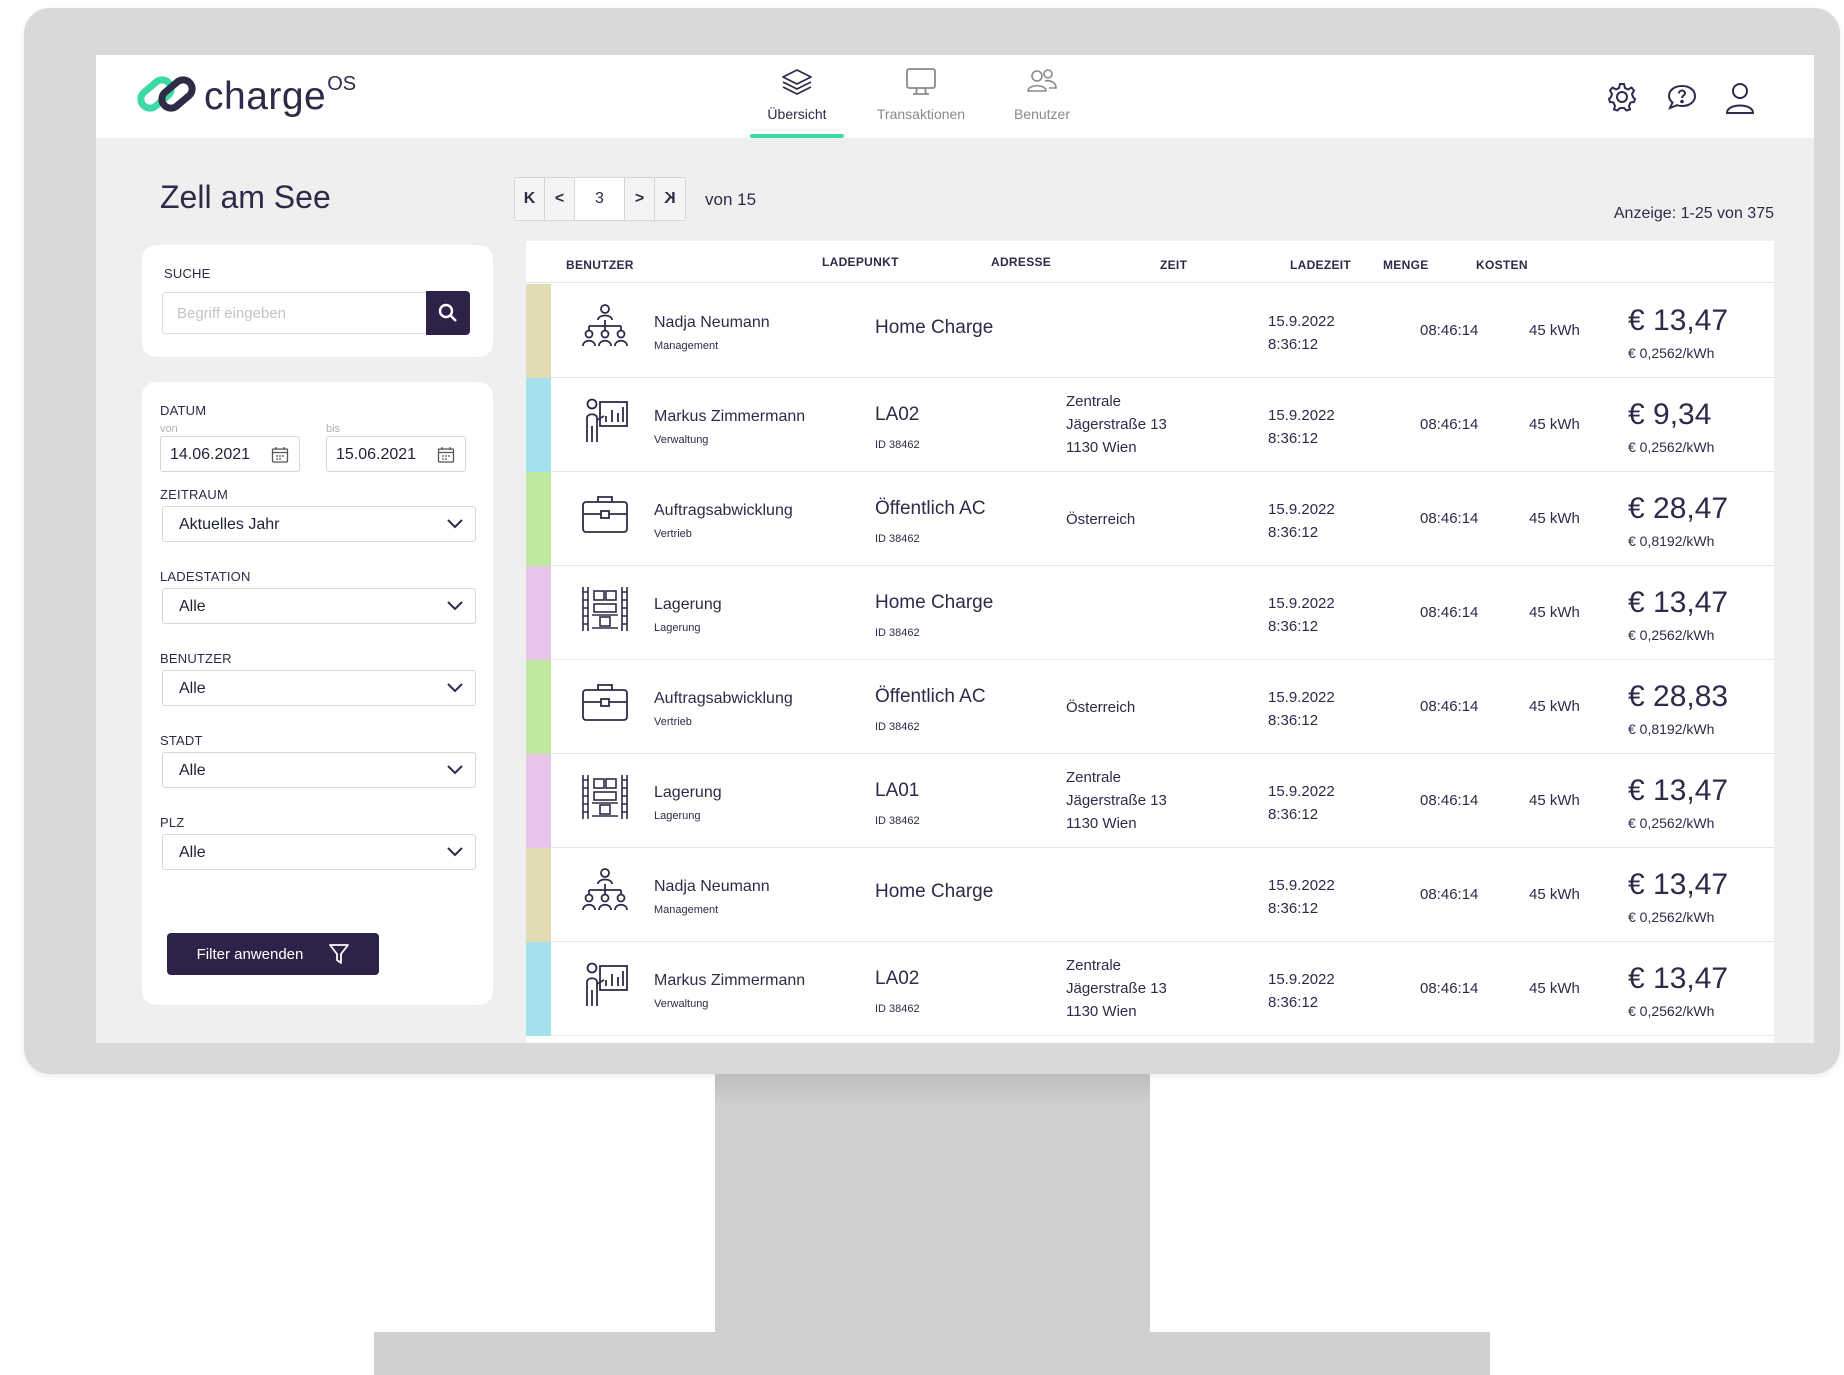 The height and width of the screenshot is (1375, 1844). I want to click on column-header-adresse: ADRESSE, so click(1021, 262).